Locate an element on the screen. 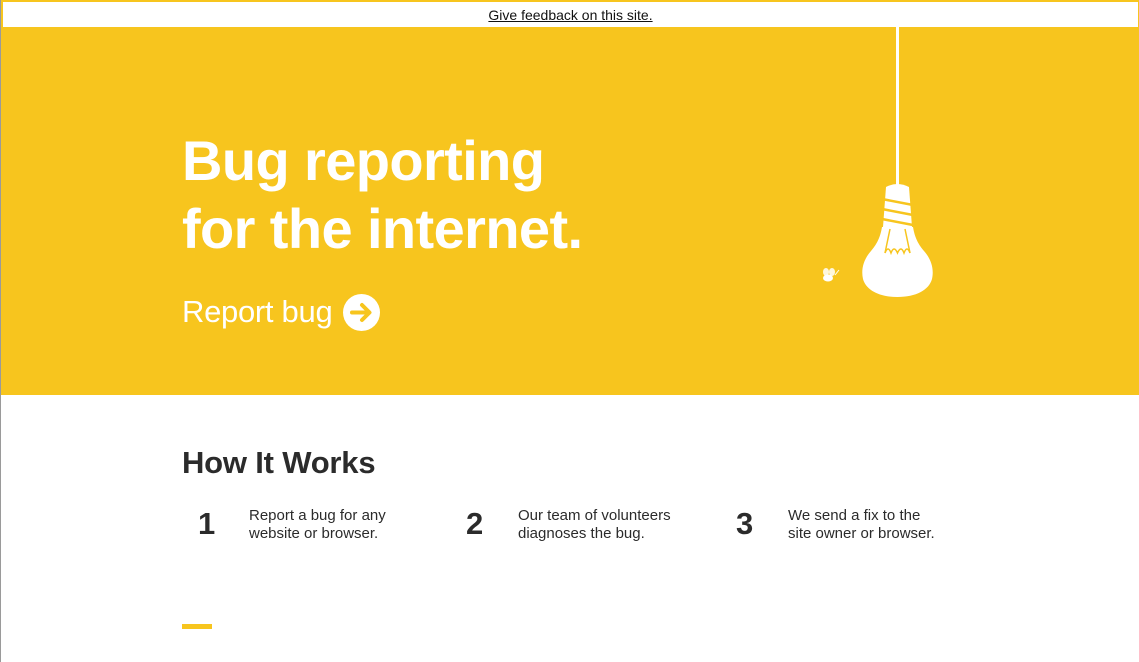  feedback-link: Give feedback on this site. is located at coordinates (570, 15).